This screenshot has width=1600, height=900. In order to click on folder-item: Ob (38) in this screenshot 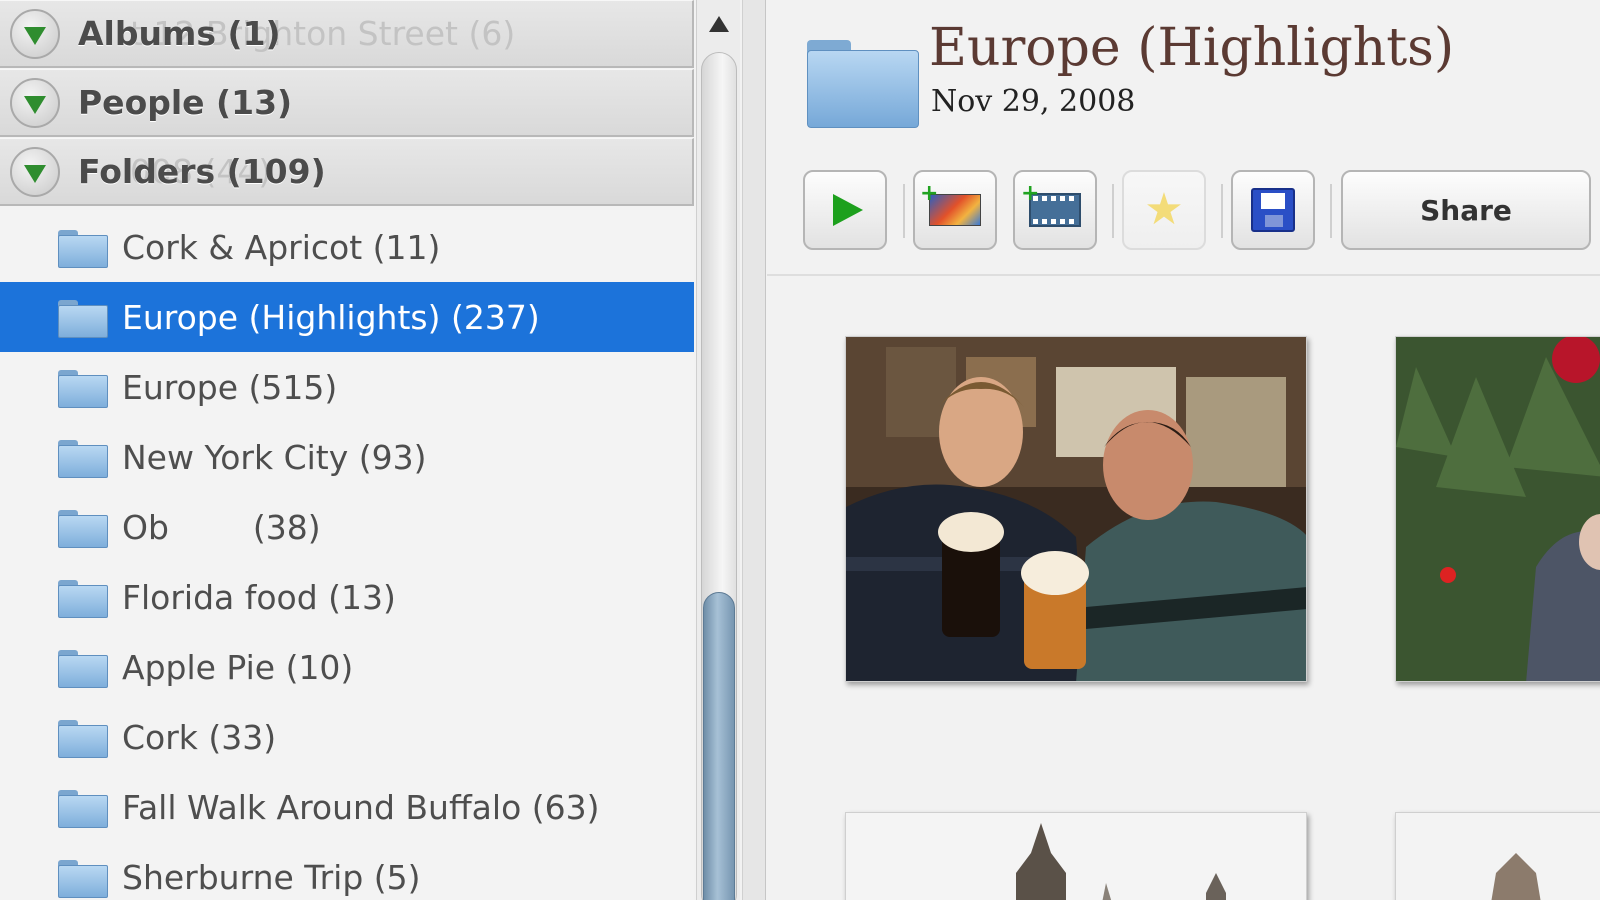, I will do `click(347, 527)`.